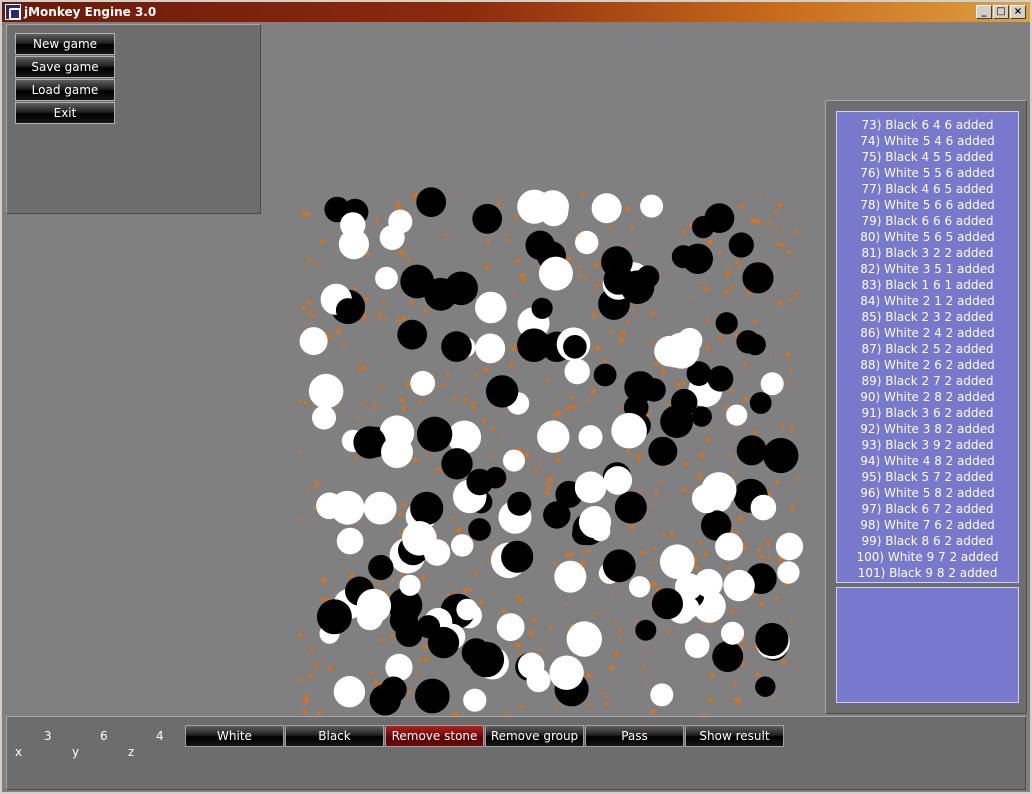 This screenshot has height=794, width=1032. I want to click on remove-stone-button: Remove stone, so click(434, 736).